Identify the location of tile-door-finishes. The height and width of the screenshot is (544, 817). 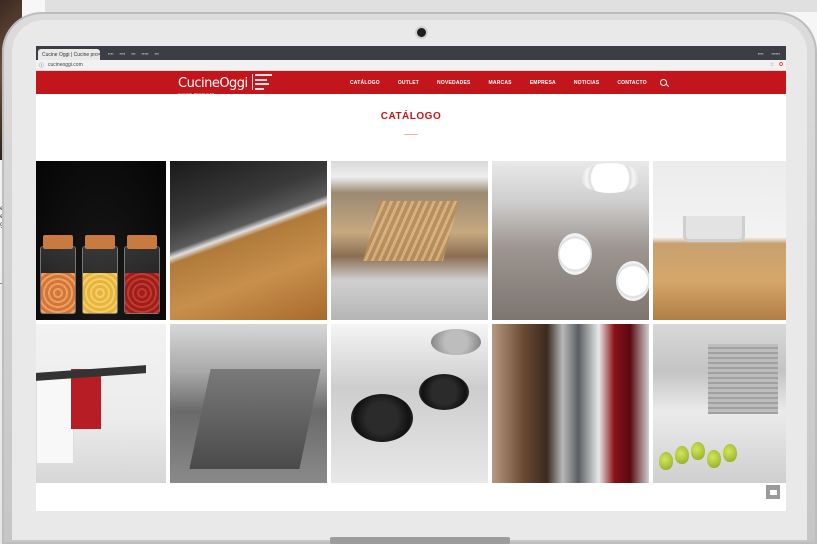
(570, 403).